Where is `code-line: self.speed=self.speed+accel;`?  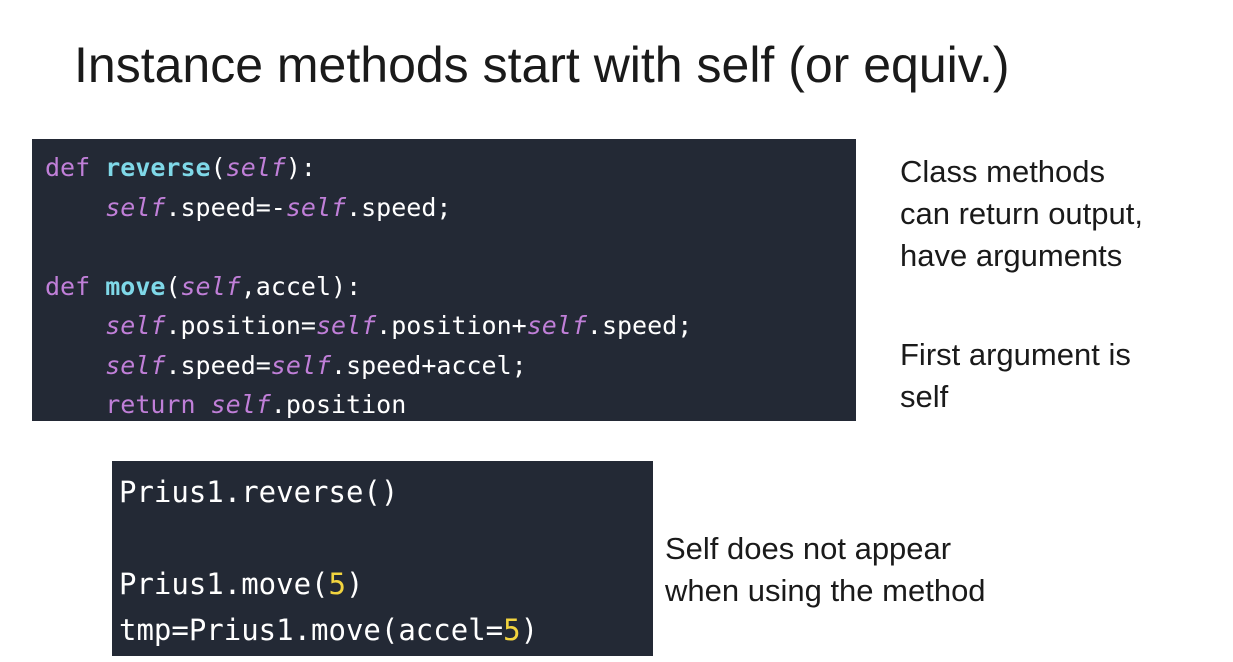 code-line: self.speed=self.speed+accel; is located at coordinates (450, 366).